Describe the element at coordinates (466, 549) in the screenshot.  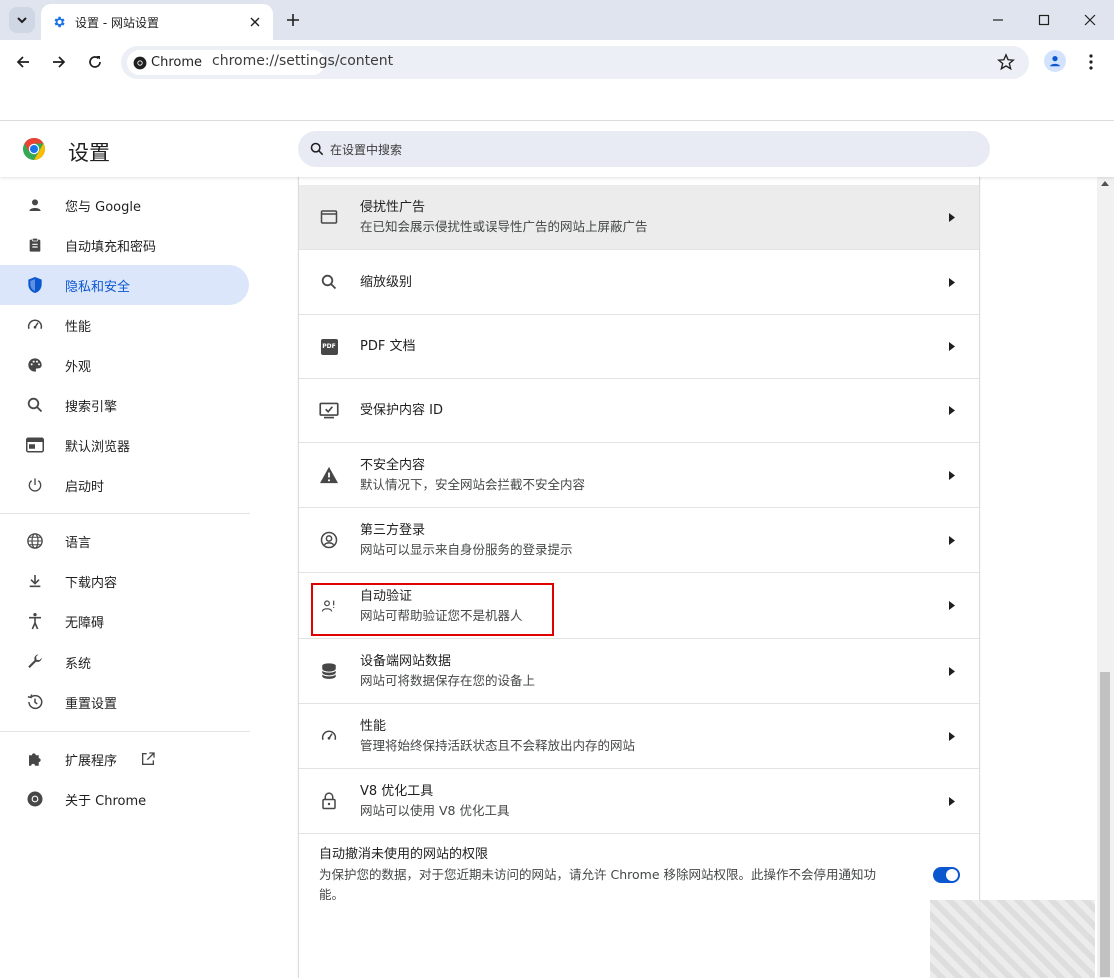
I see `row-subtitle: 网站可以显示来自身份服务的登录提示` at that location.